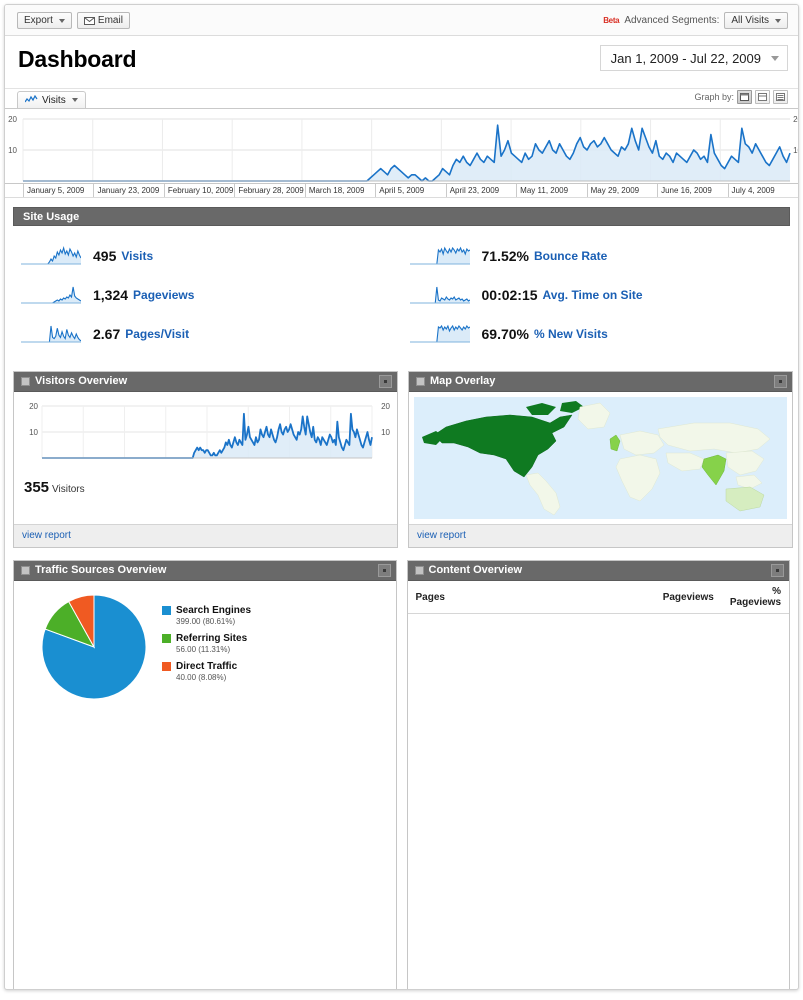 This screenshot has height=1000, width=803. Describe the element at coordinates (688, 801) in the screenshot. I see `cell-pageviews: 419` at that location.